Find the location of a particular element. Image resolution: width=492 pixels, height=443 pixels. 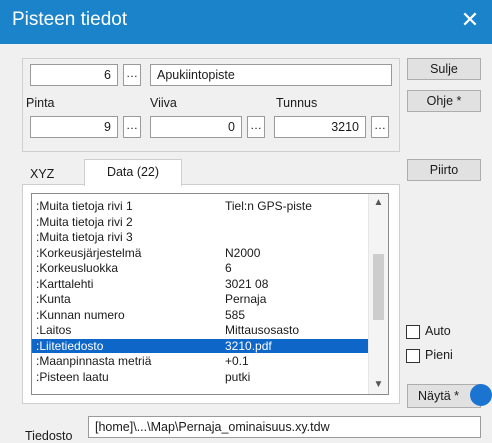

list-item-value: Mittausosasto is located at coordinates (262, 330).